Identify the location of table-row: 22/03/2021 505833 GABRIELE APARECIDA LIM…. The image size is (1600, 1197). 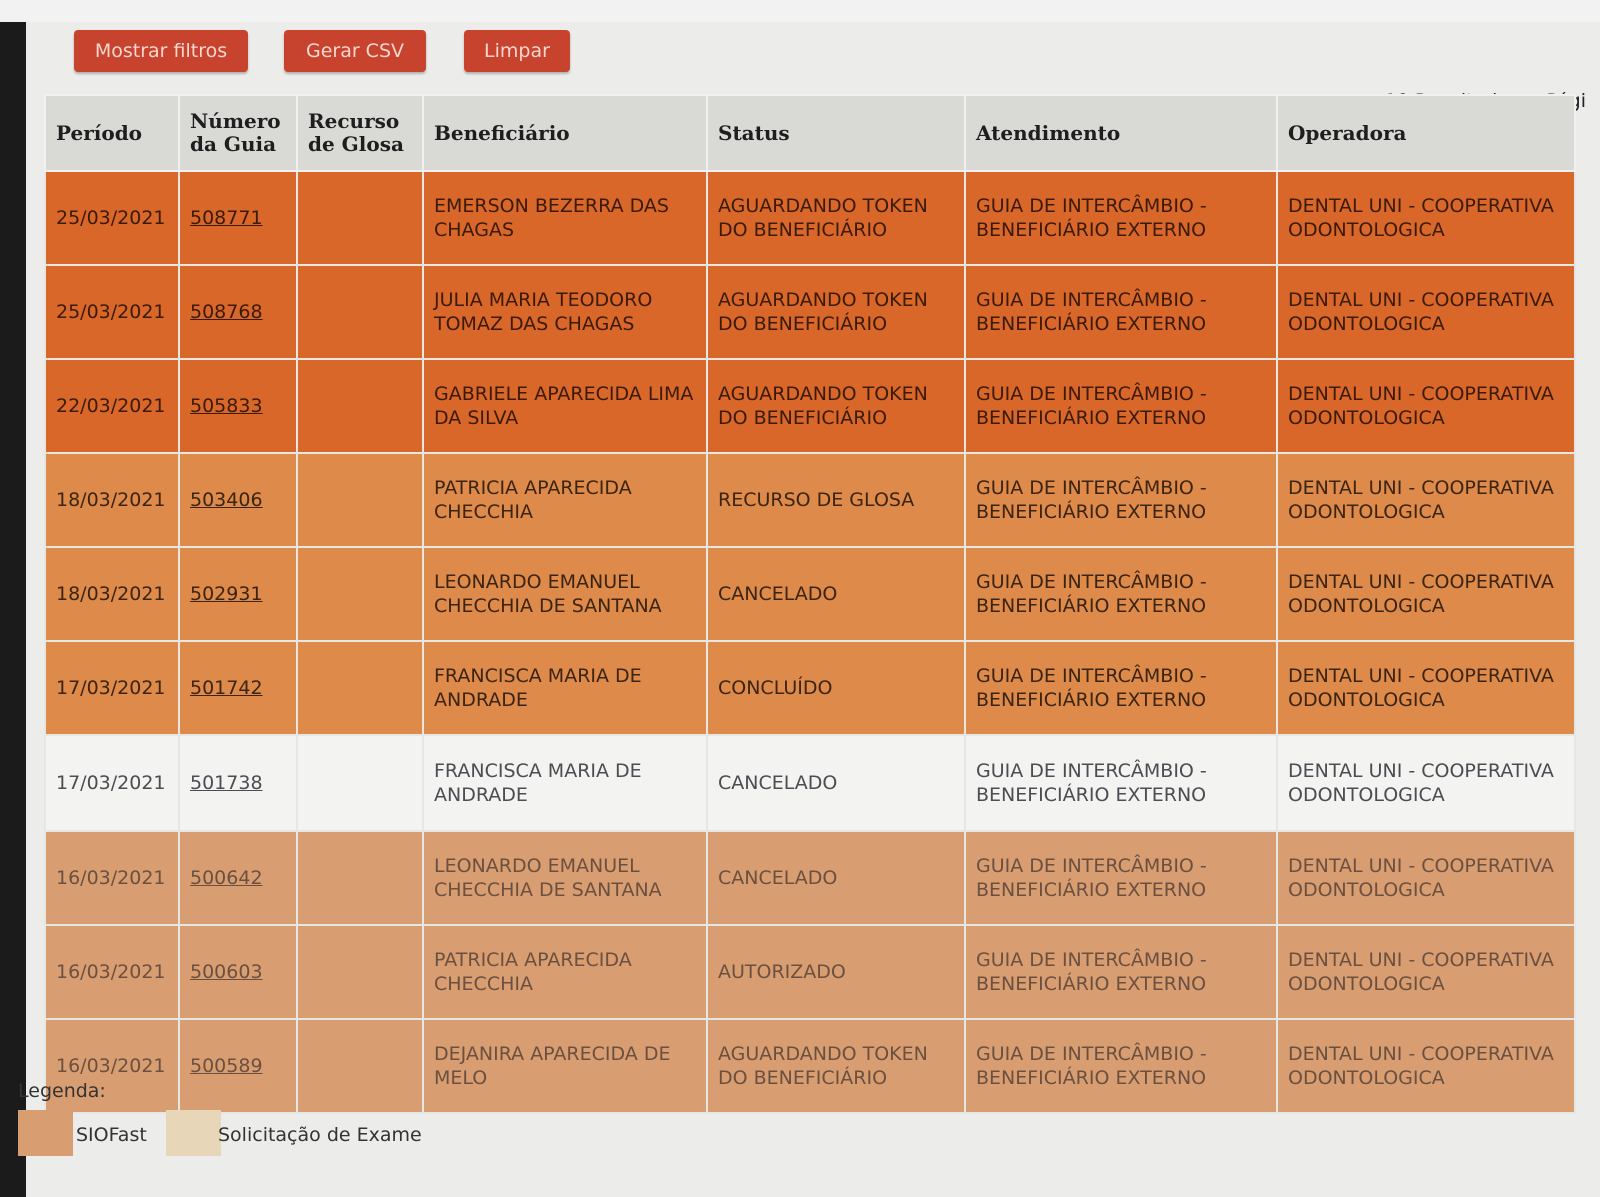
(810, 406).